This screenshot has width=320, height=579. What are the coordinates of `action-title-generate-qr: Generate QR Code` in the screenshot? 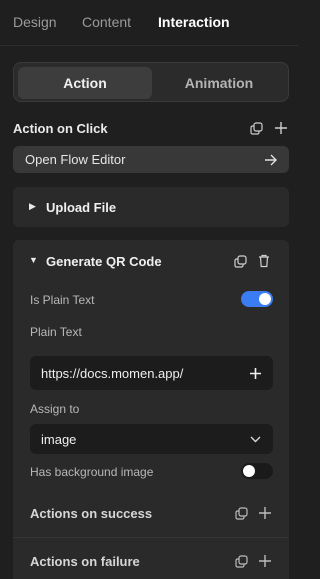 It's located at (104, 261).